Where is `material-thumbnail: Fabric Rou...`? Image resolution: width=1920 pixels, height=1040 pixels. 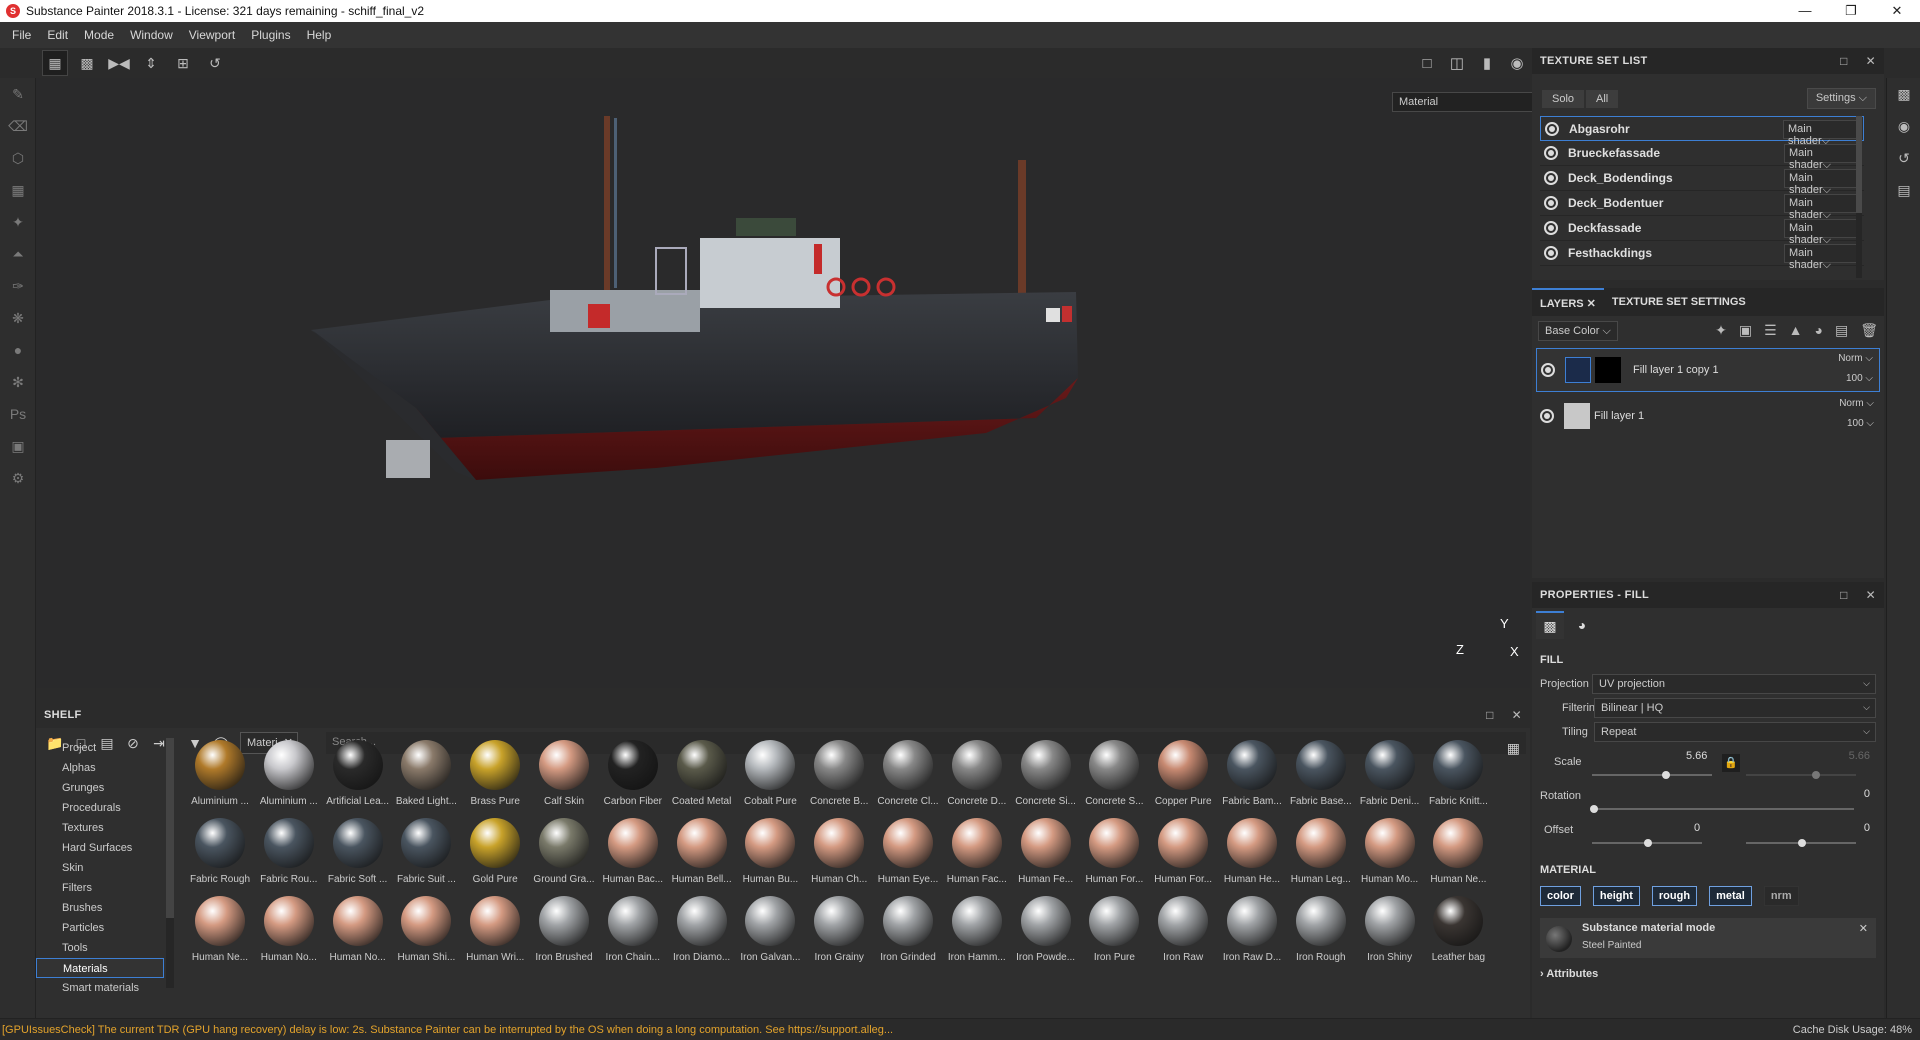
material-thumbnail: Fabric Rou... is located at coordinates (289, 856).